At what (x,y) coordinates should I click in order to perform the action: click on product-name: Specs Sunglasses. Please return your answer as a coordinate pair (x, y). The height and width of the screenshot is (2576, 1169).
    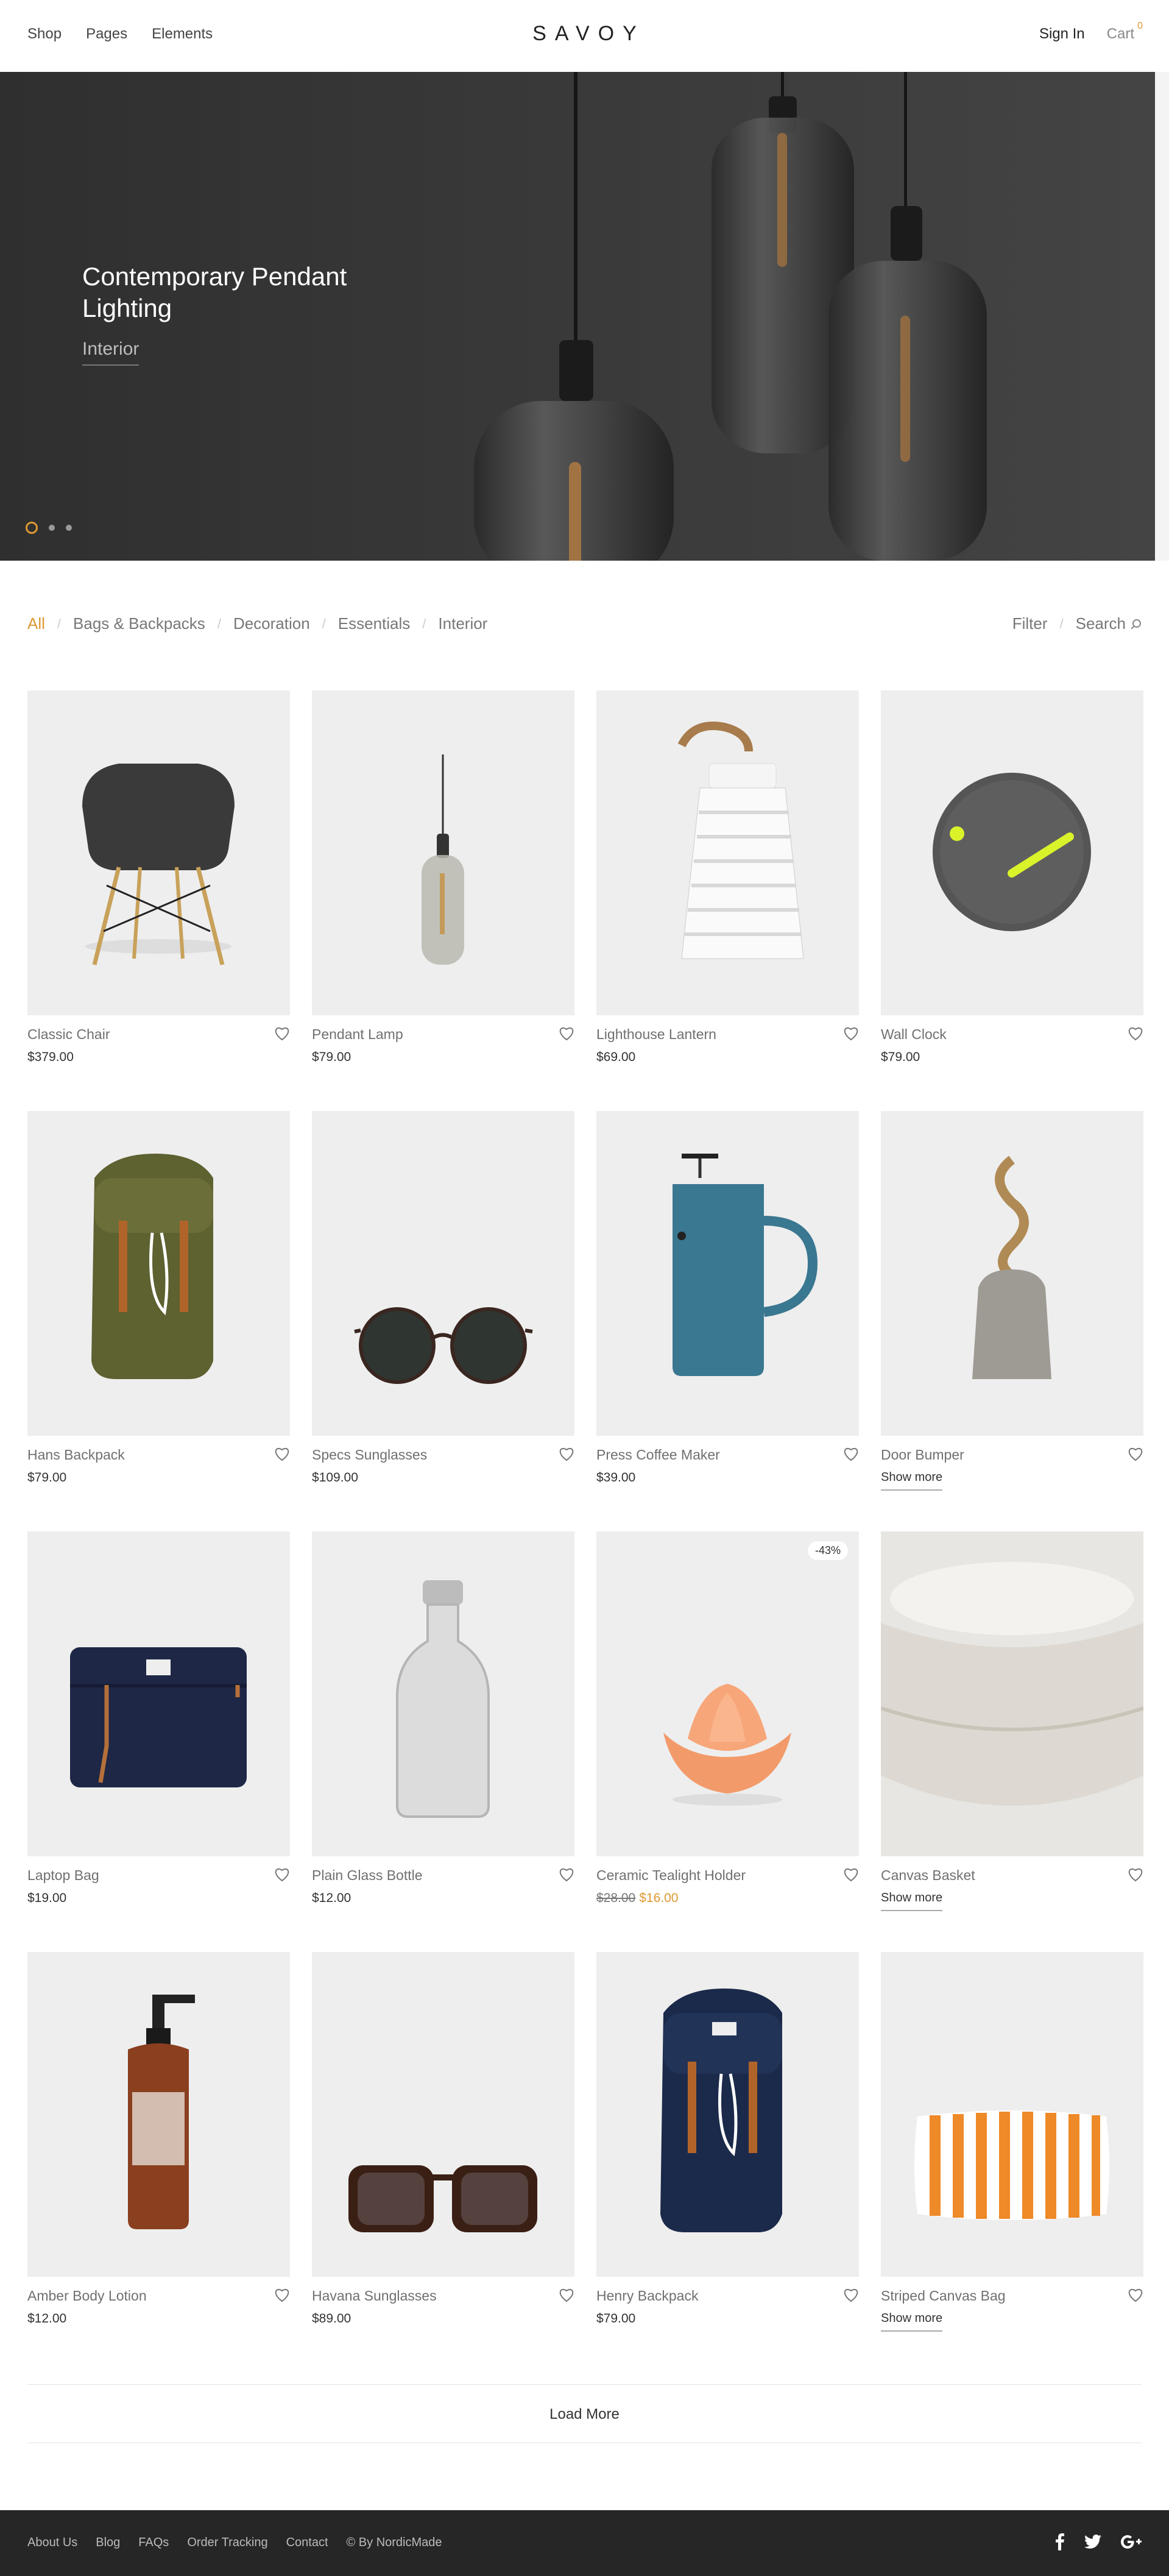
    Looking at the image, I should click on (369, 1455).